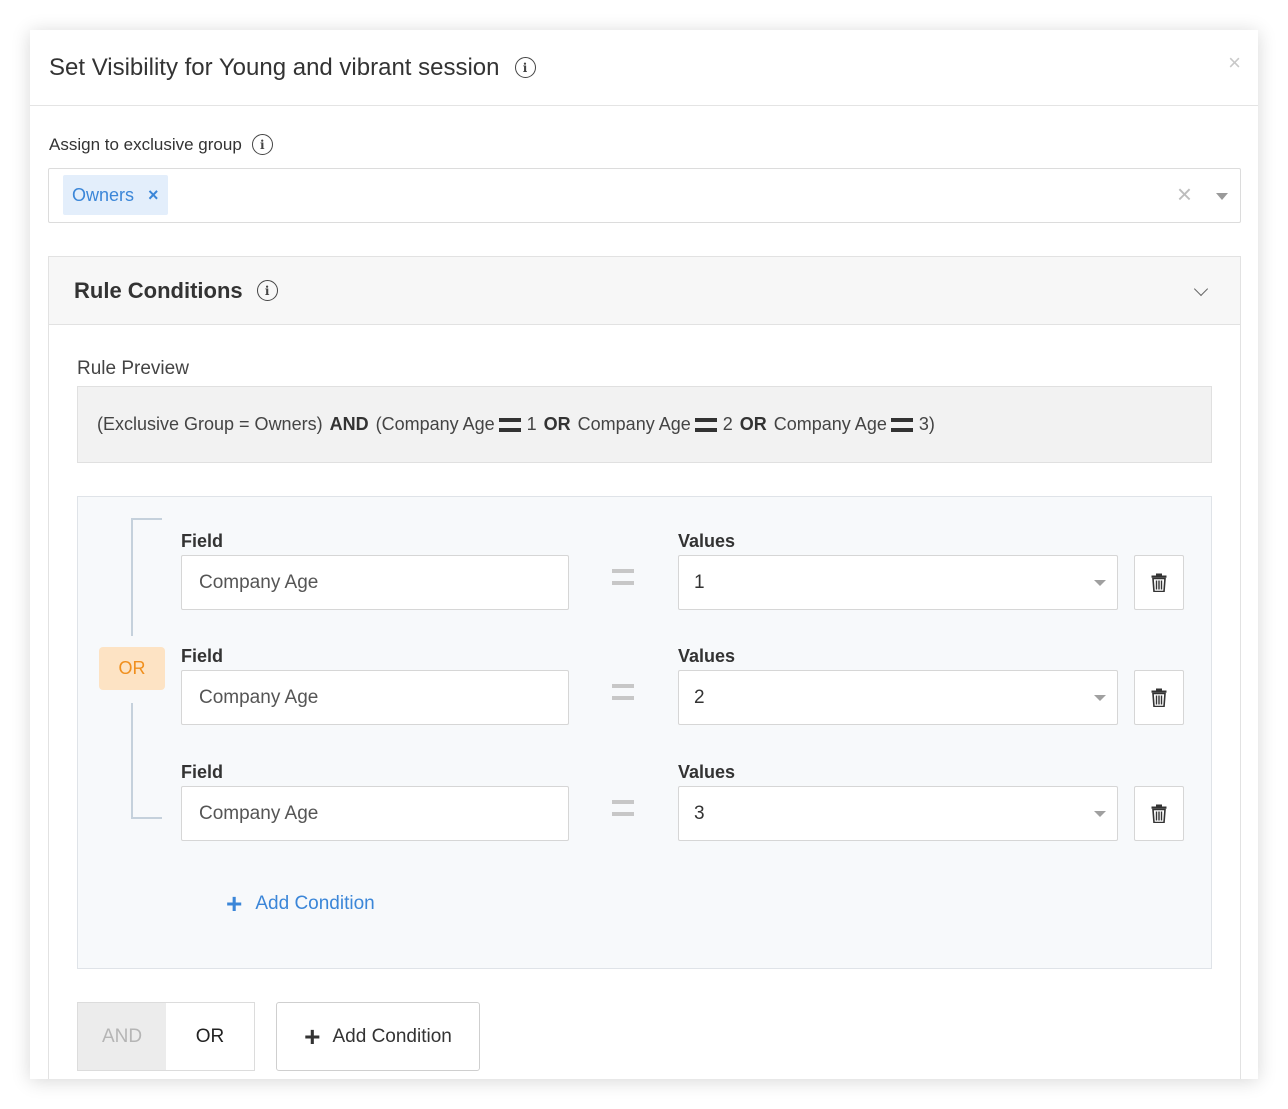 The width and height of the screenshot is (1288, 1109). What do you see at coordinates (644, 817) in the screenshot?
I see `condition-row: Field Values 3` at bounding box center [644, 817].